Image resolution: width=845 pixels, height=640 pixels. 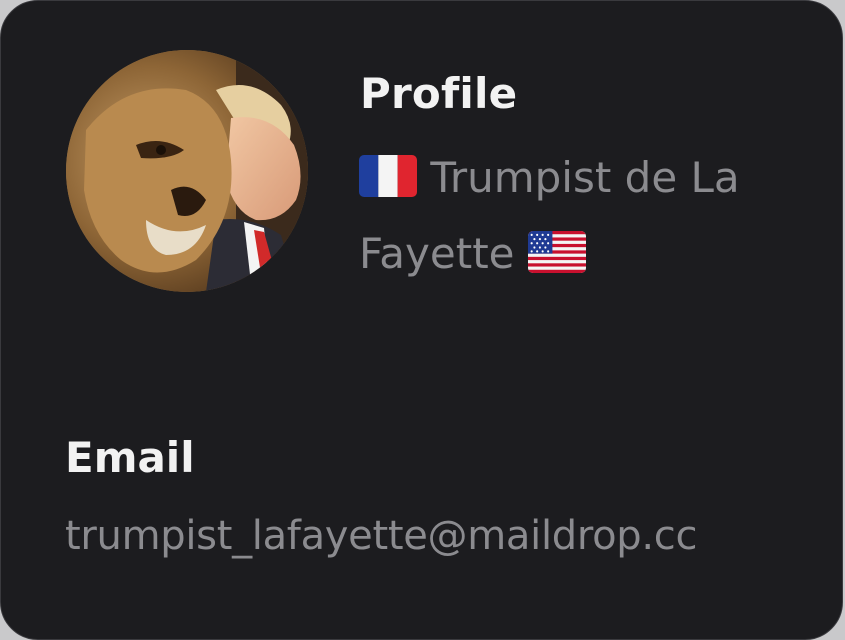 What do you see at coordinates (388, 176) in the screenshot?
I see `flag-france-icon` at bounding box center [388, 176].